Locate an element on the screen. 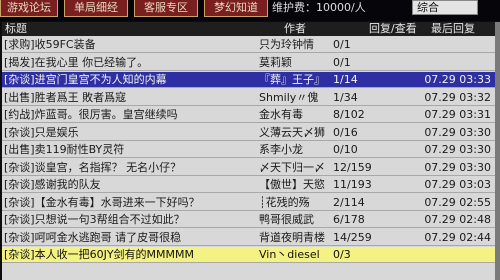 This screenshot has width=500, height=280. post-author: 只为玲钟情 is located at coordinates (286, 44).